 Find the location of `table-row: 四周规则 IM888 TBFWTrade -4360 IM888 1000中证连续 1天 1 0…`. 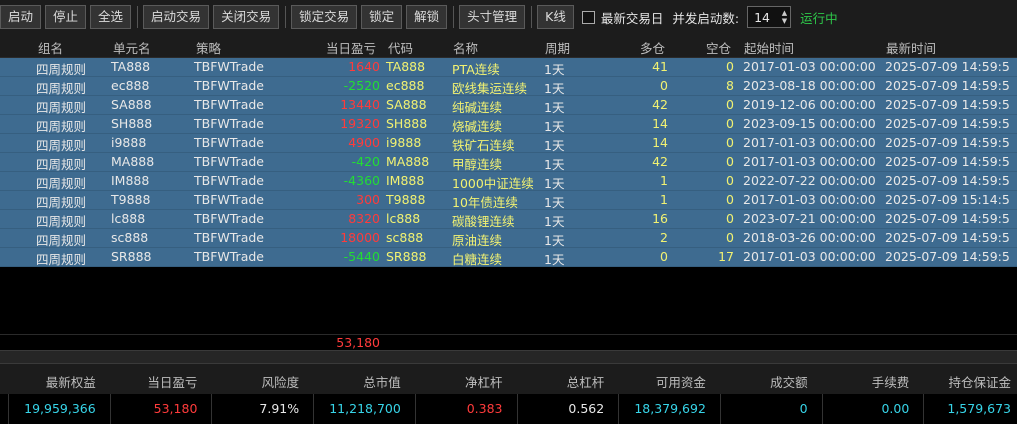

table-row: 四周规则 IM888 TBFWTrade -4360 IM888 1000中证连续 1天 1 0… is located at coordinates (508, 181).